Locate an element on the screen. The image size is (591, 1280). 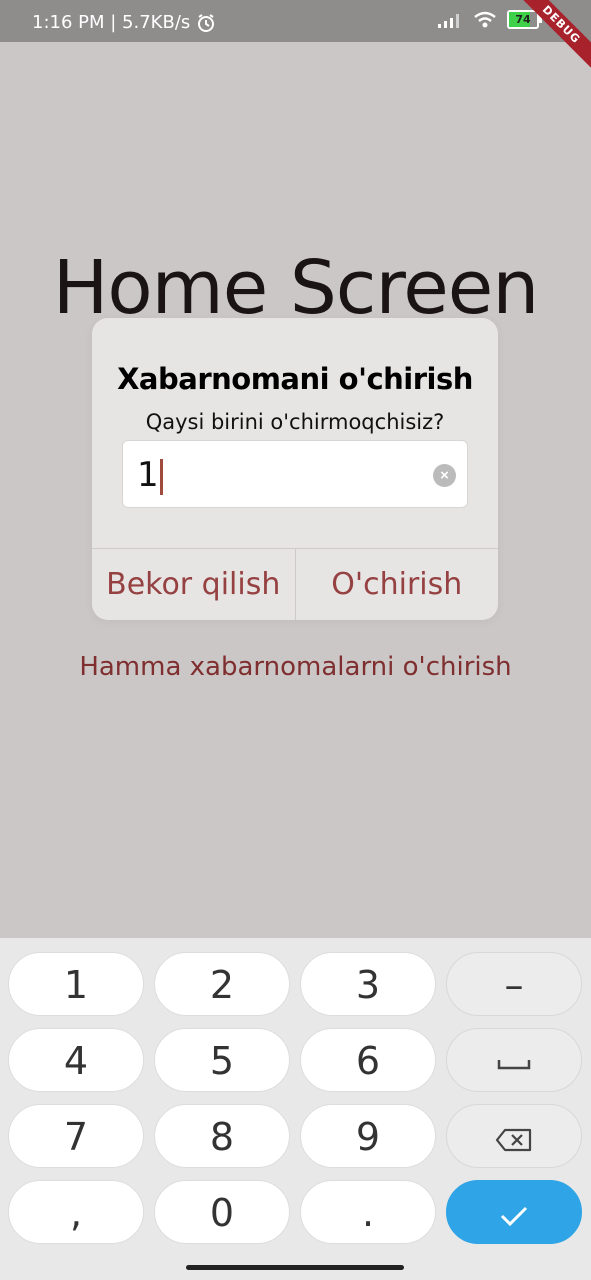
key-minus: – is located at coordinates (514, 984).